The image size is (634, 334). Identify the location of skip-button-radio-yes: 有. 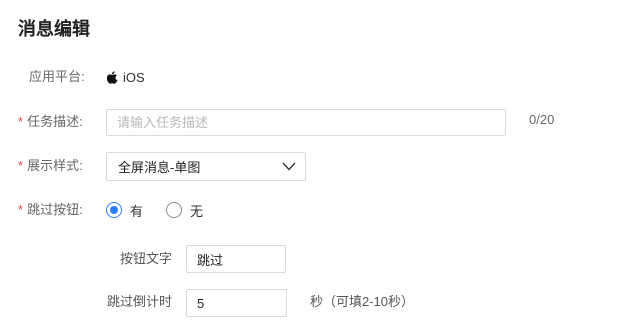
(124, 210).